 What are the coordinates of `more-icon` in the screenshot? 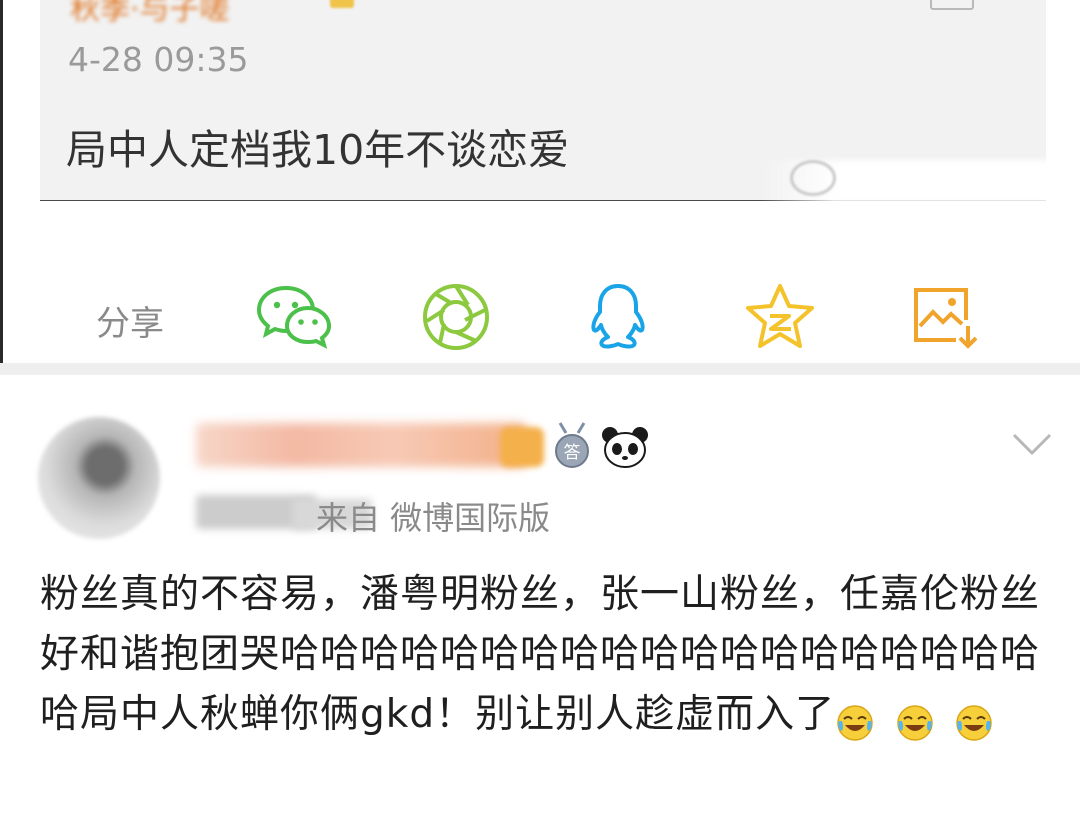 It's located at (952, 5).